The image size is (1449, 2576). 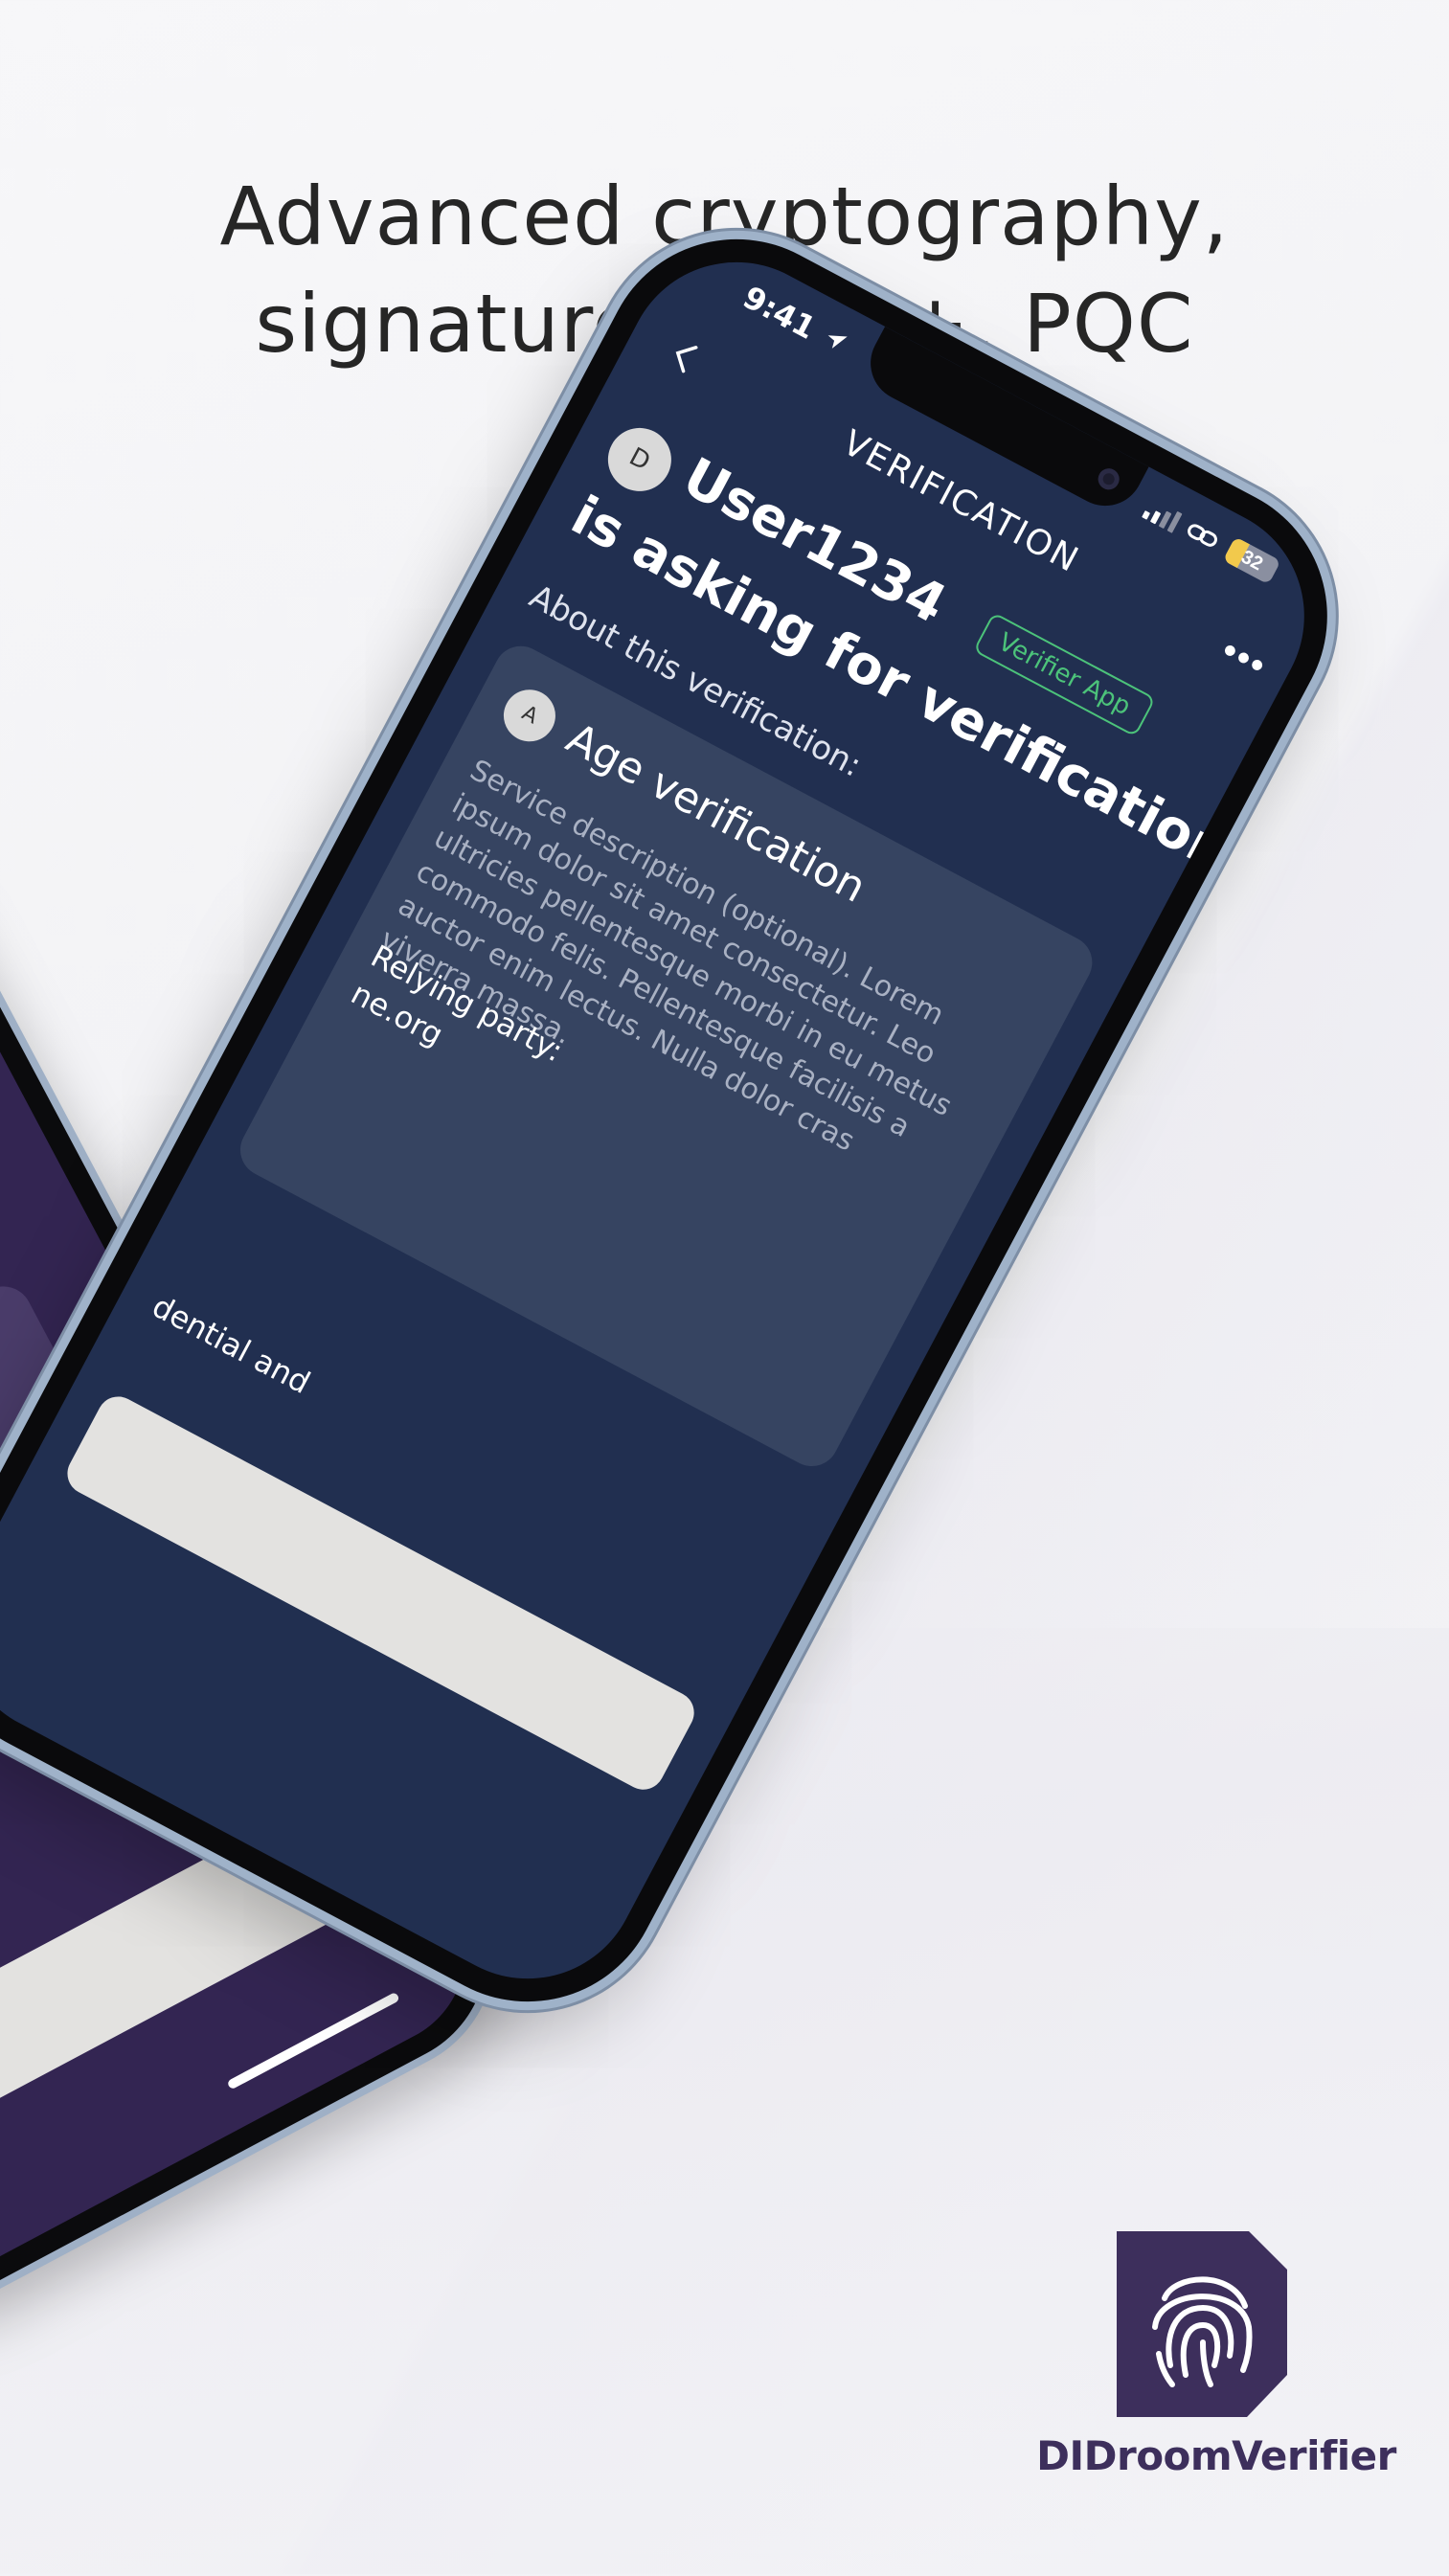 What do you see at coordinates (779, 313) in the screenshot?
I see `status-time: 9:41` at bounding box center [779, 313].